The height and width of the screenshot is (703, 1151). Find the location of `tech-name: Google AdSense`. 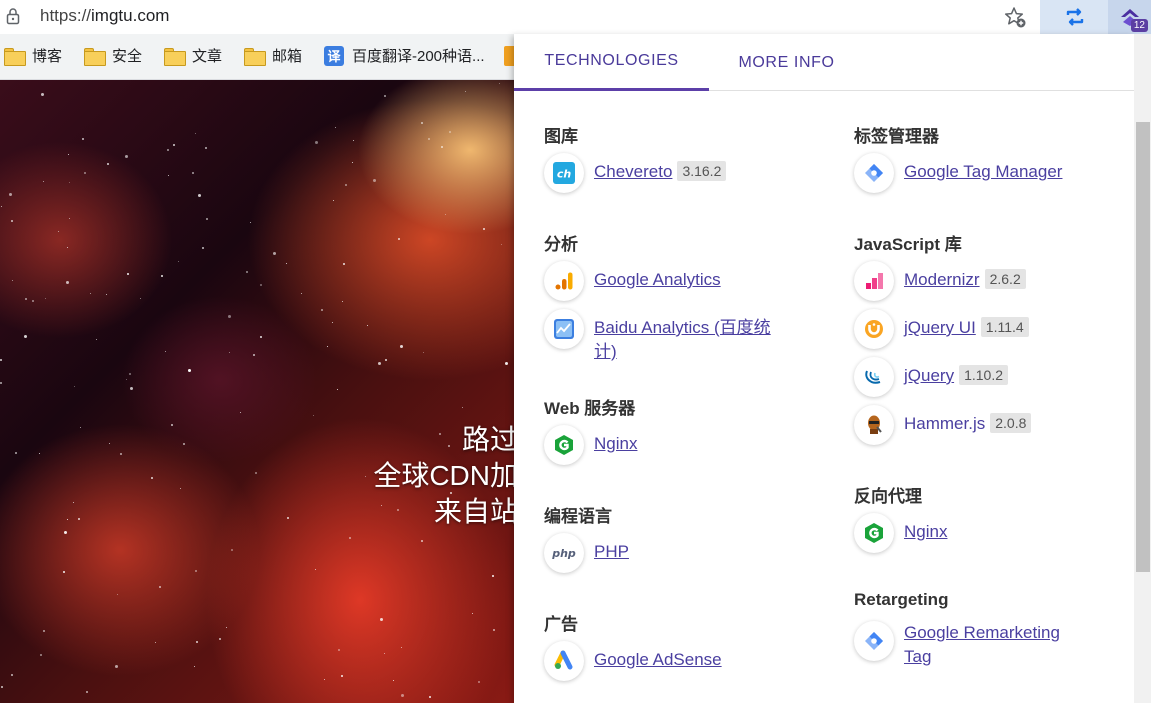

tech-name: Google AdSense is located at coordinates (658, 659).